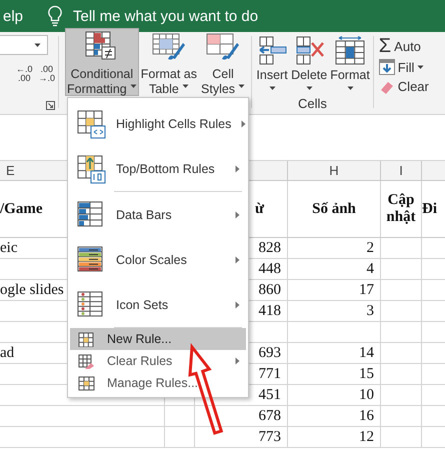  What do you see at coordinates (158, 304) in the screenshot?
I see `menu-item: Icon Sets` at bounding box center [158, 304].